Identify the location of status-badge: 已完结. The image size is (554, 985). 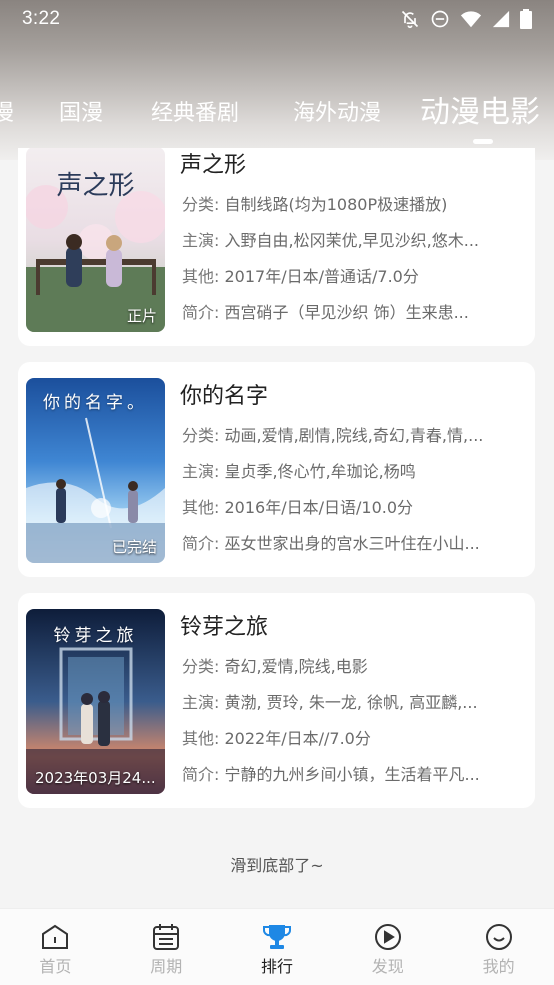
(134, 547).